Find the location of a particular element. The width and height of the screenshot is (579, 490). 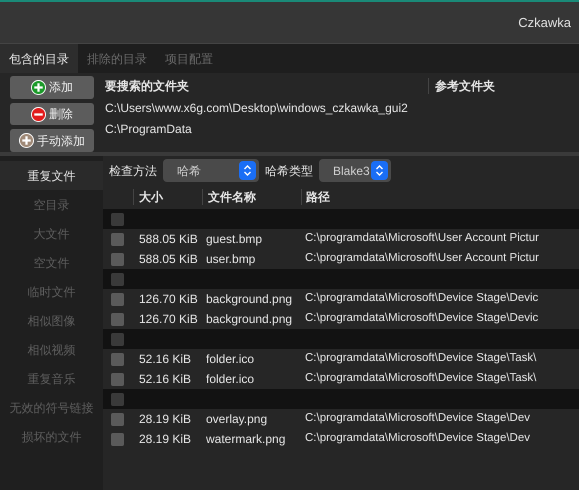

window-title: Czkawka is located at coordinates (544, 23).